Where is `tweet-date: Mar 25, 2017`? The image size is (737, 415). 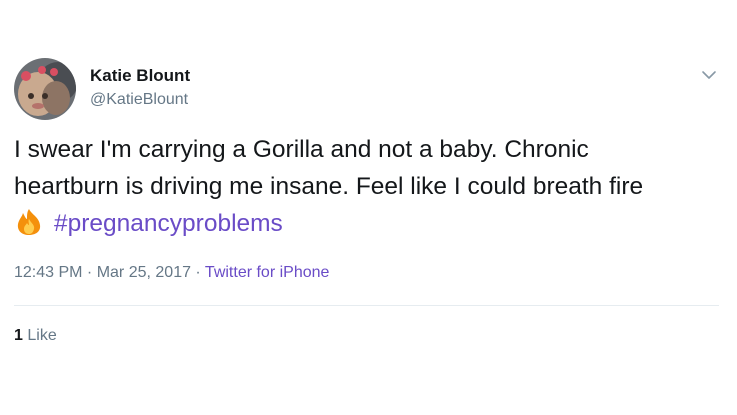
tweet-date: Mar 25, 2017 is located at coordinates (144, 272).